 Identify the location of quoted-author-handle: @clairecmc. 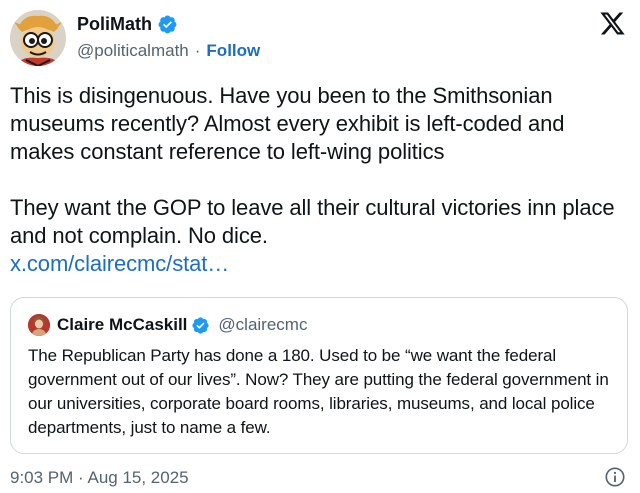
(262, 325).